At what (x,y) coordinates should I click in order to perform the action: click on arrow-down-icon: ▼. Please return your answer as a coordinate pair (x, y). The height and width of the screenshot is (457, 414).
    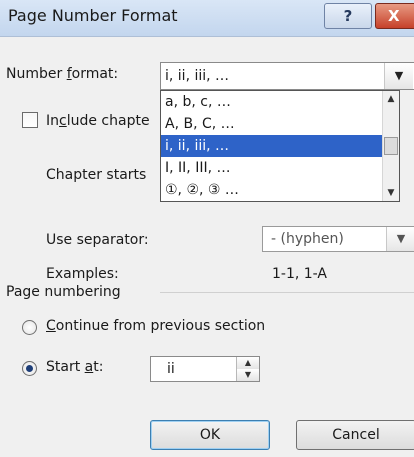
    Looking at the image, I should click on (248, 374).